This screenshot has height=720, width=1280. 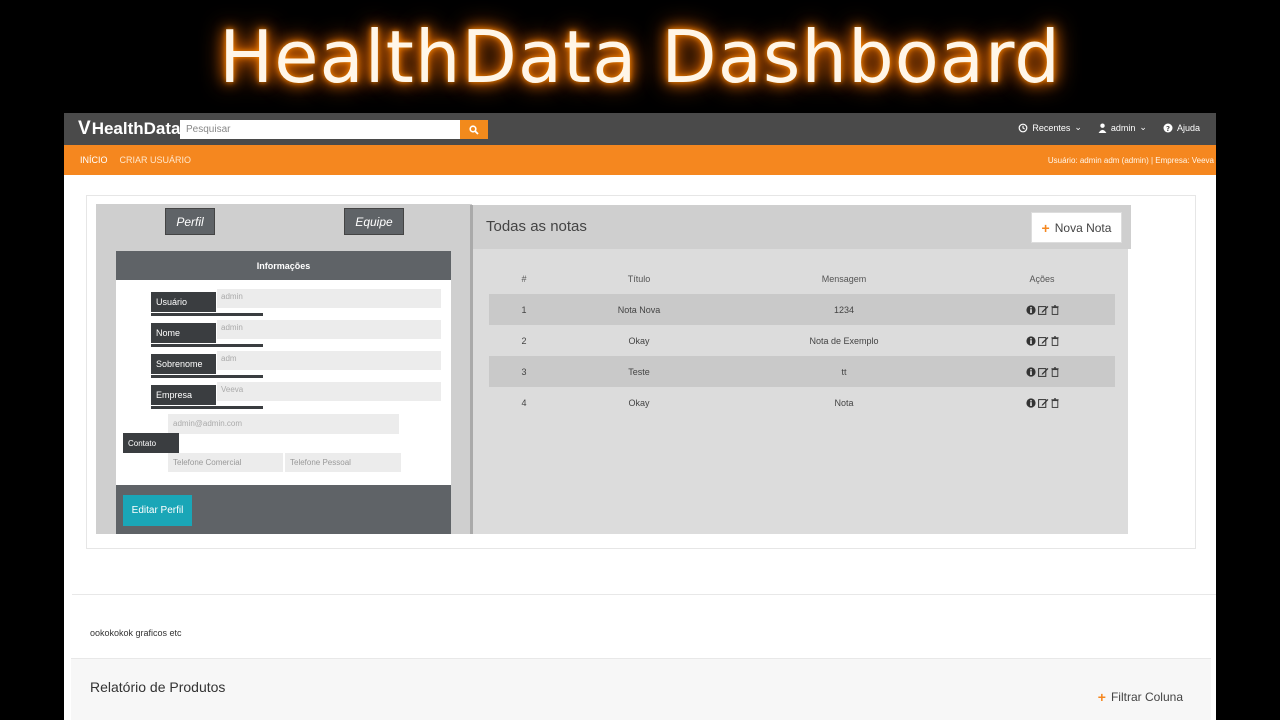 What do you see at coordinates (844, 402) in the screenshot?
I see `row-message: Nota` at bounding box center [844, 402].